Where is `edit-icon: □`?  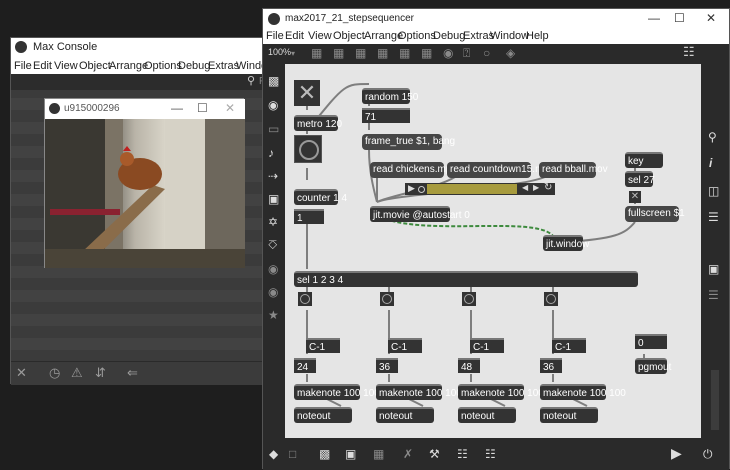 edit-icon: □ is located at coordinates (292, 454).